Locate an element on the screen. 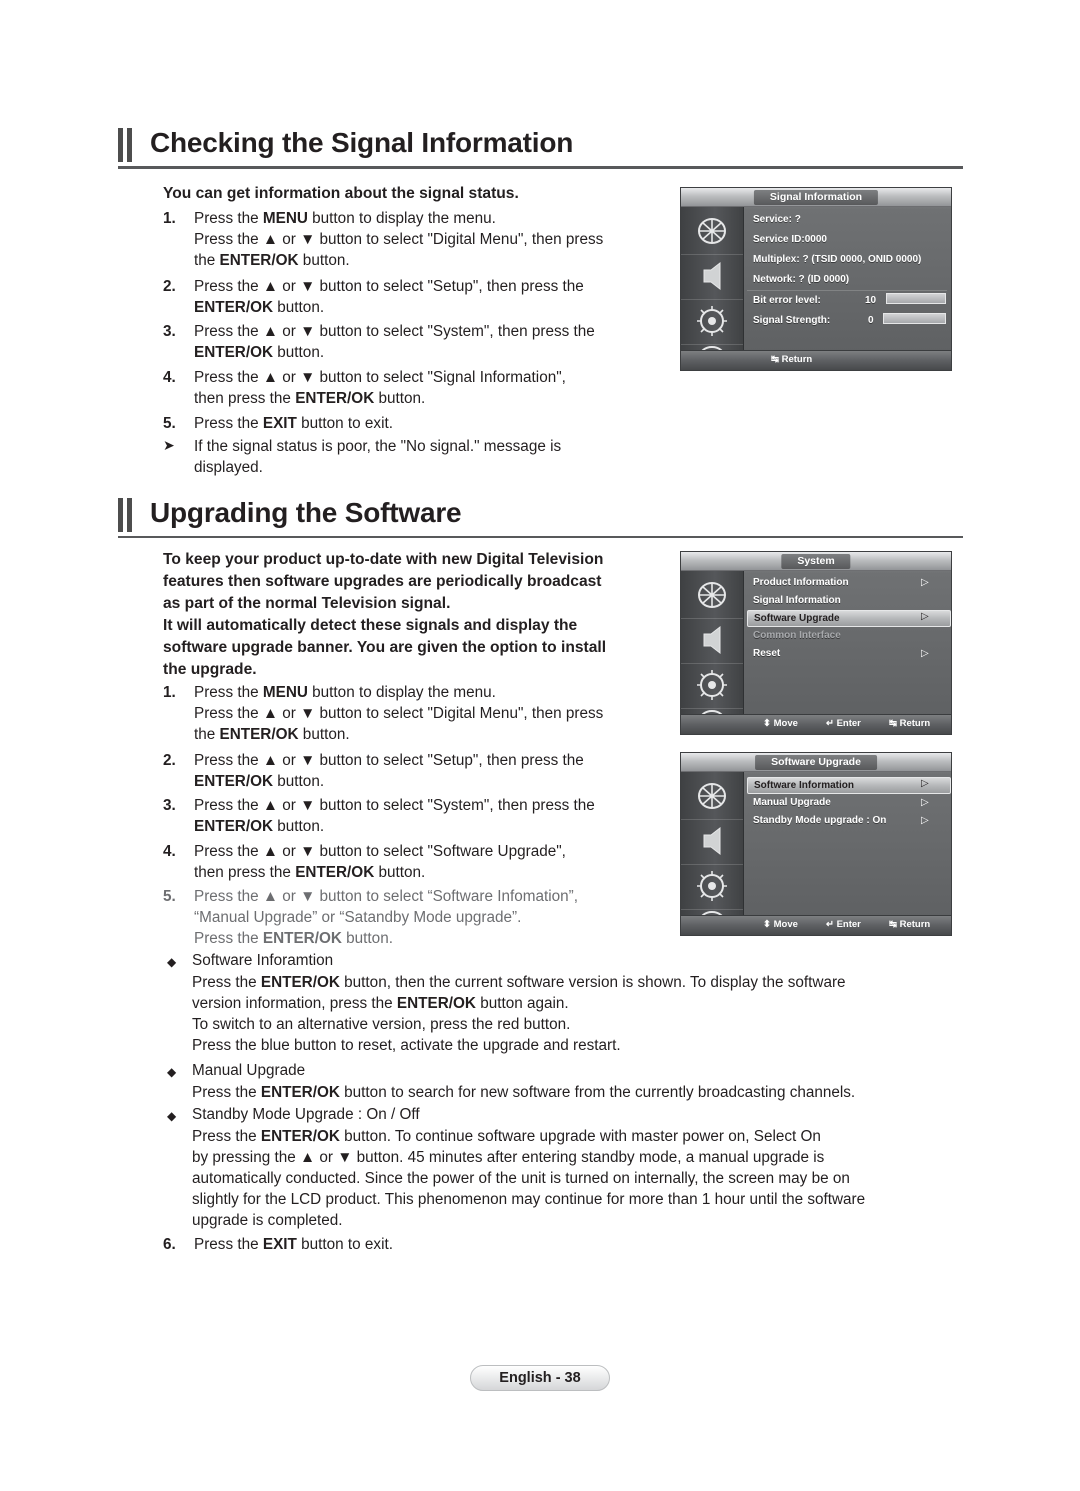  osd-signal-bottombar: ↹ Return is located at coordinates (816, 360).